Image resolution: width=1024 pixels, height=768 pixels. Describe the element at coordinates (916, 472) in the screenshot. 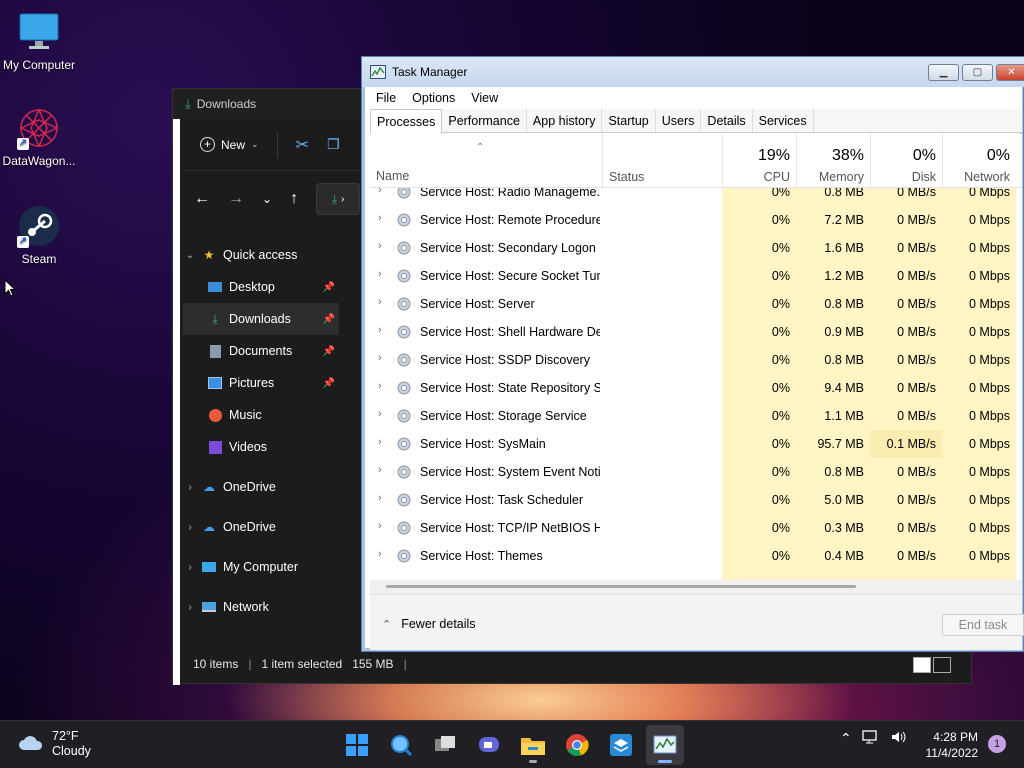

I see `process-disk: 0 MB/s` at that location.